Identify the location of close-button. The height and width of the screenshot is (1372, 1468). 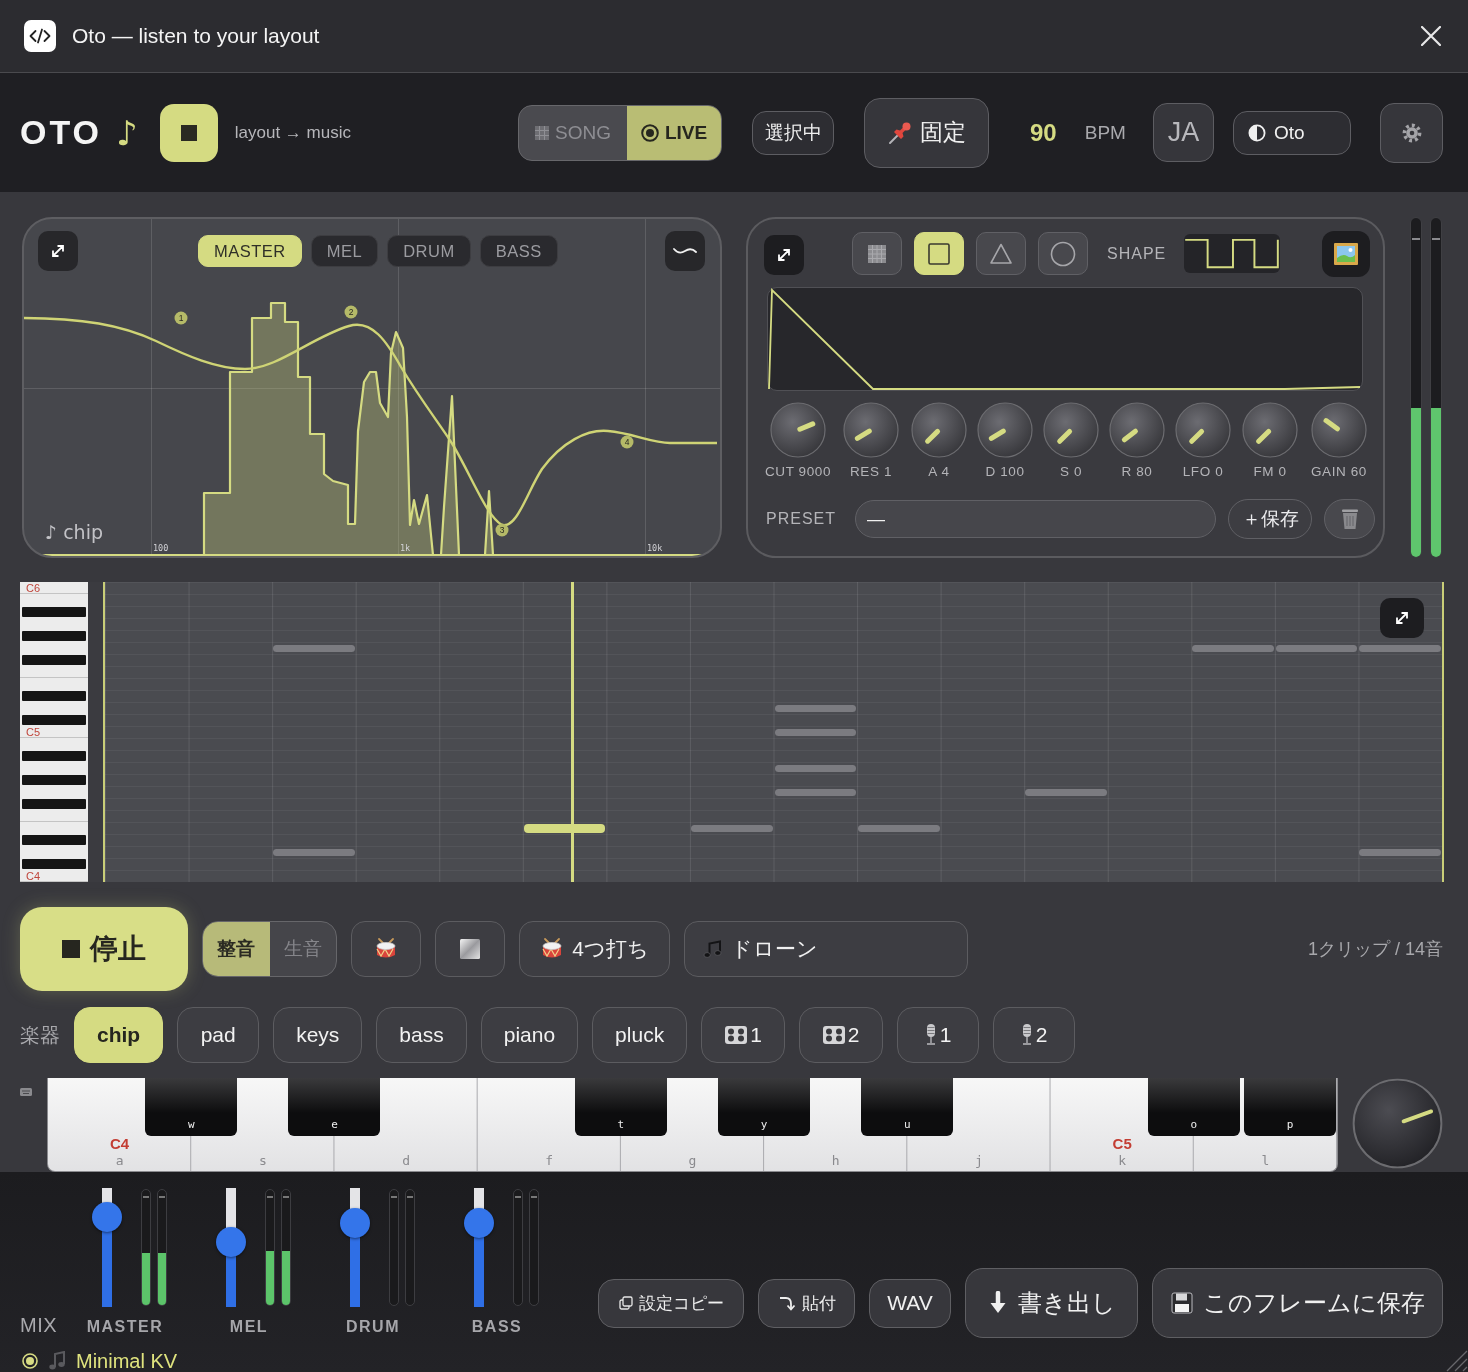
(1431, 36).